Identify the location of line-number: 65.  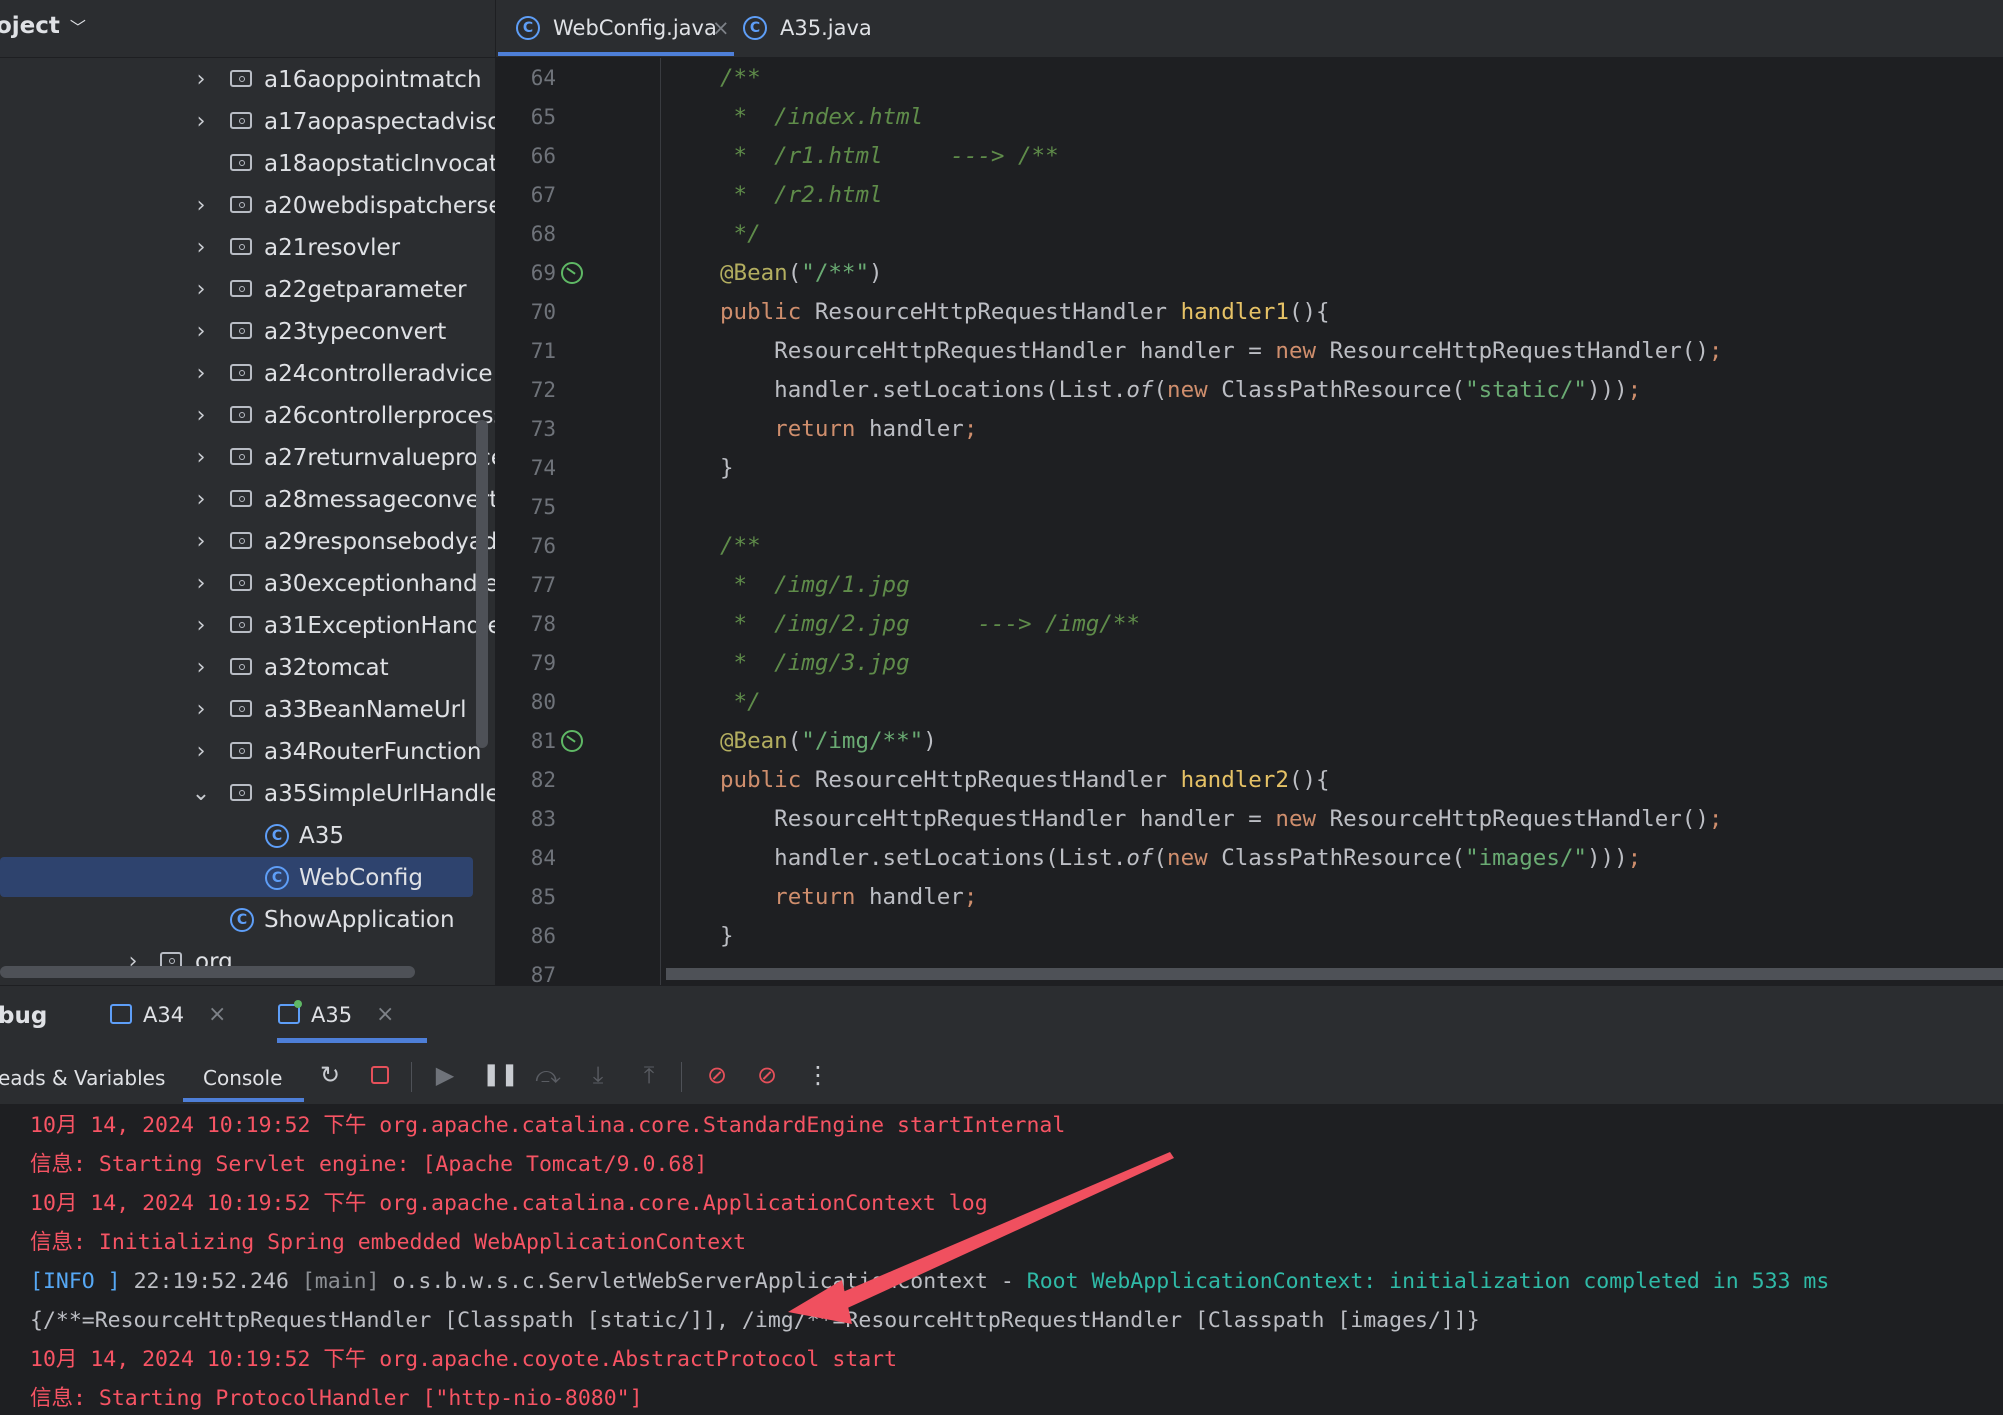
(543, 117).